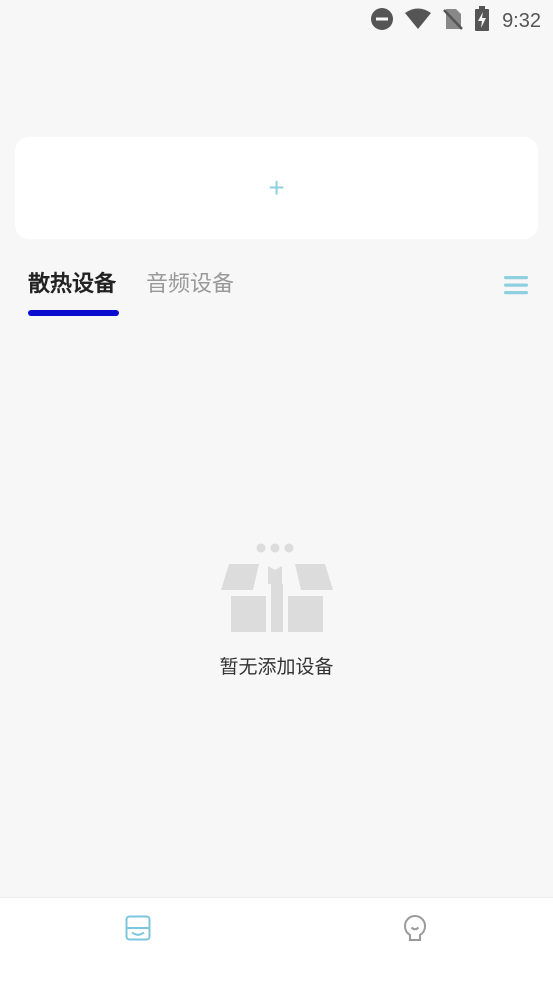 This screenshot has height=984, width=553. I want to click on empty-state-text: 暂无添加设备, so click(276, 667).